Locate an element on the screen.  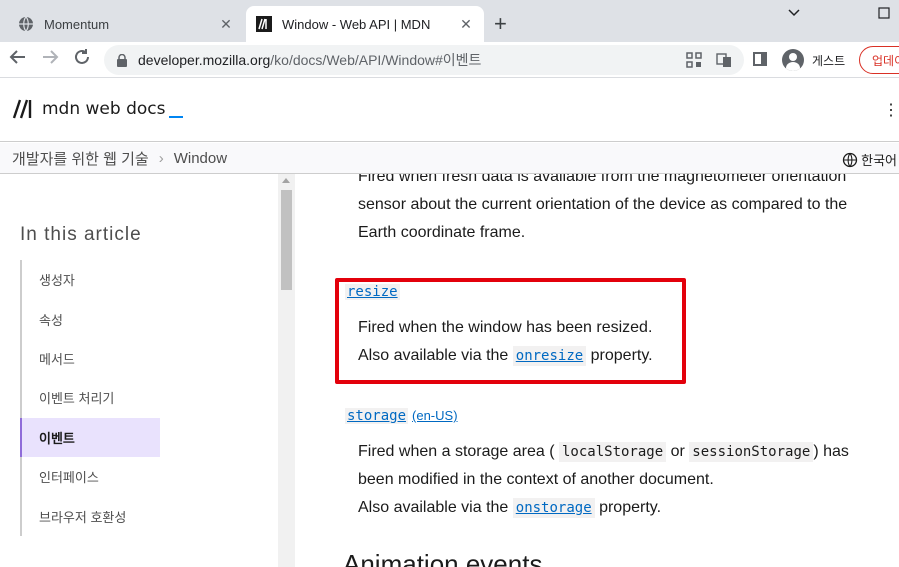
tab-mdn-window: Window - Web API | MDN ✕ is located at coordinates (365, 24).